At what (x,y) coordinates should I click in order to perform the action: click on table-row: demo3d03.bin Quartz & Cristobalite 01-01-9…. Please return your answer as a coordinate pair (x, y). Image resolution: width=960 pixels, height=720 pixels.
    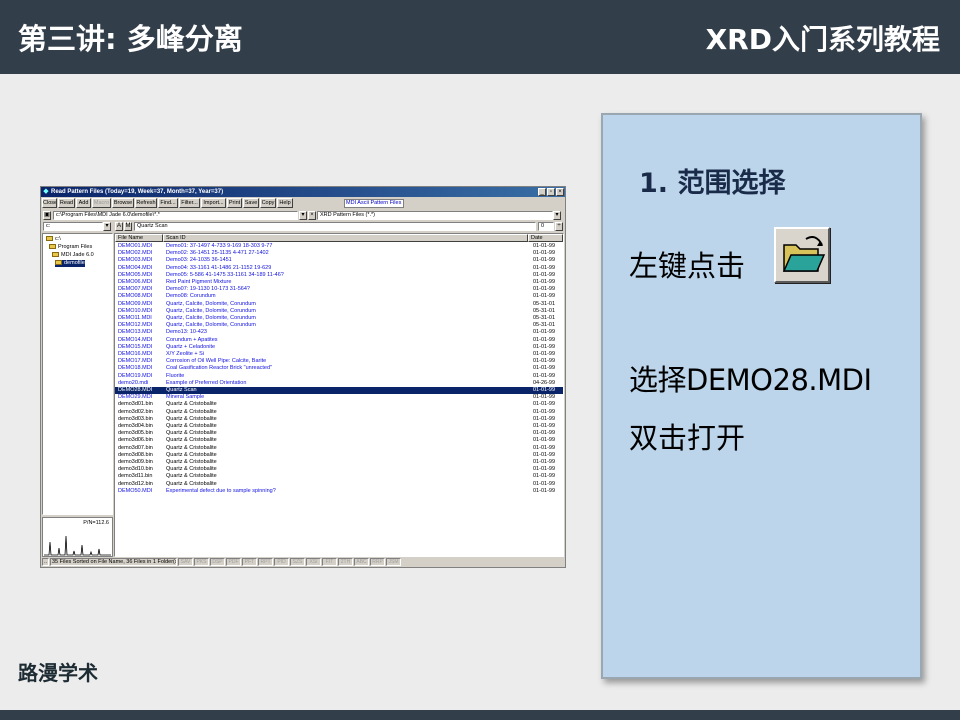
    Looking at the image, I should click on (339, 419).